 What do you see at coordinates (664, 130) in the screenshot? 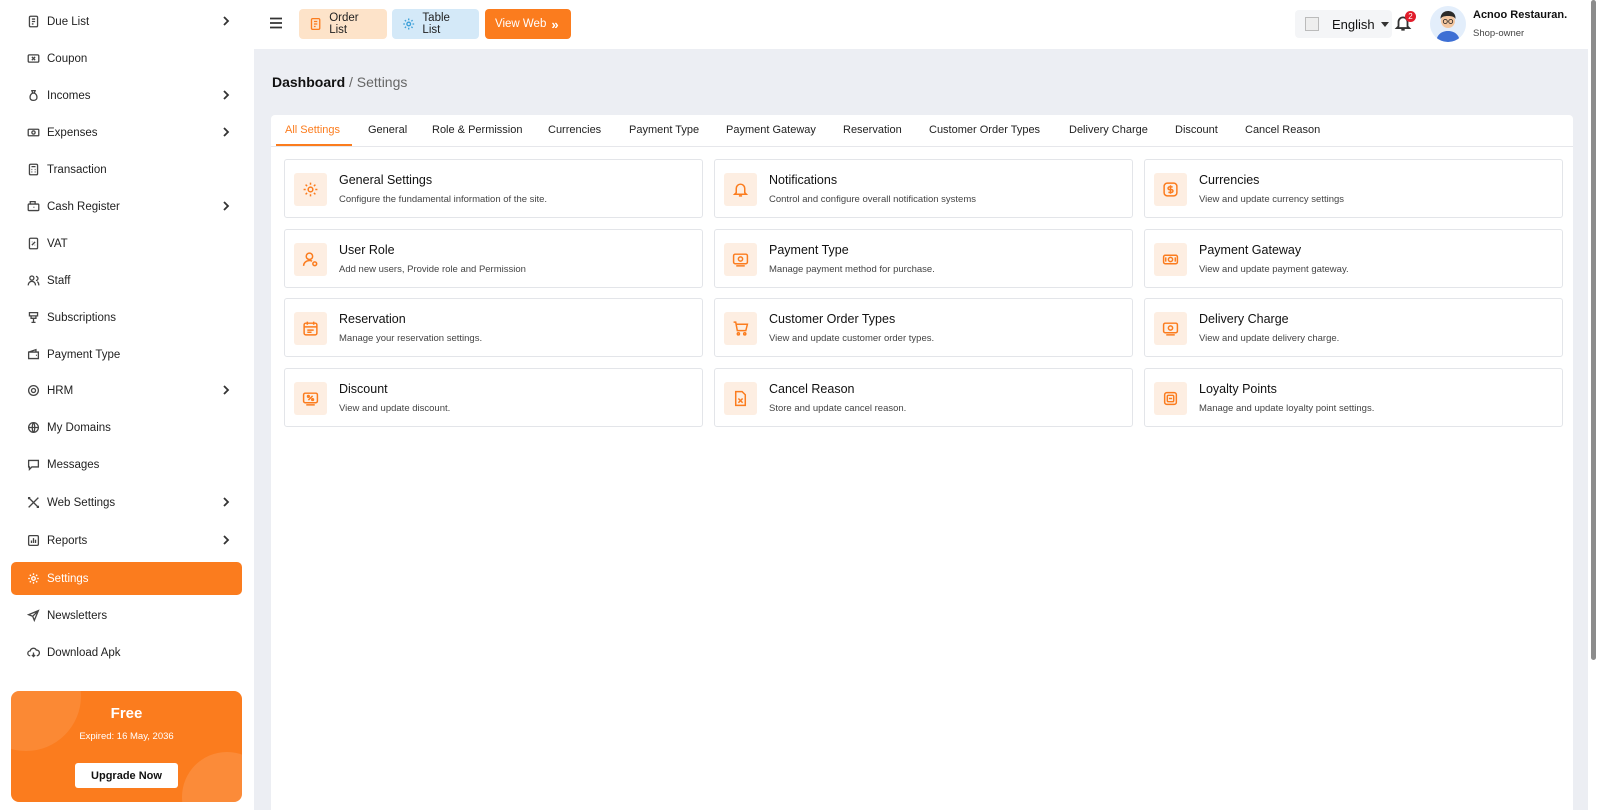
I see `tab-payment-type: Payment Type` at bounding box center [664, 130].